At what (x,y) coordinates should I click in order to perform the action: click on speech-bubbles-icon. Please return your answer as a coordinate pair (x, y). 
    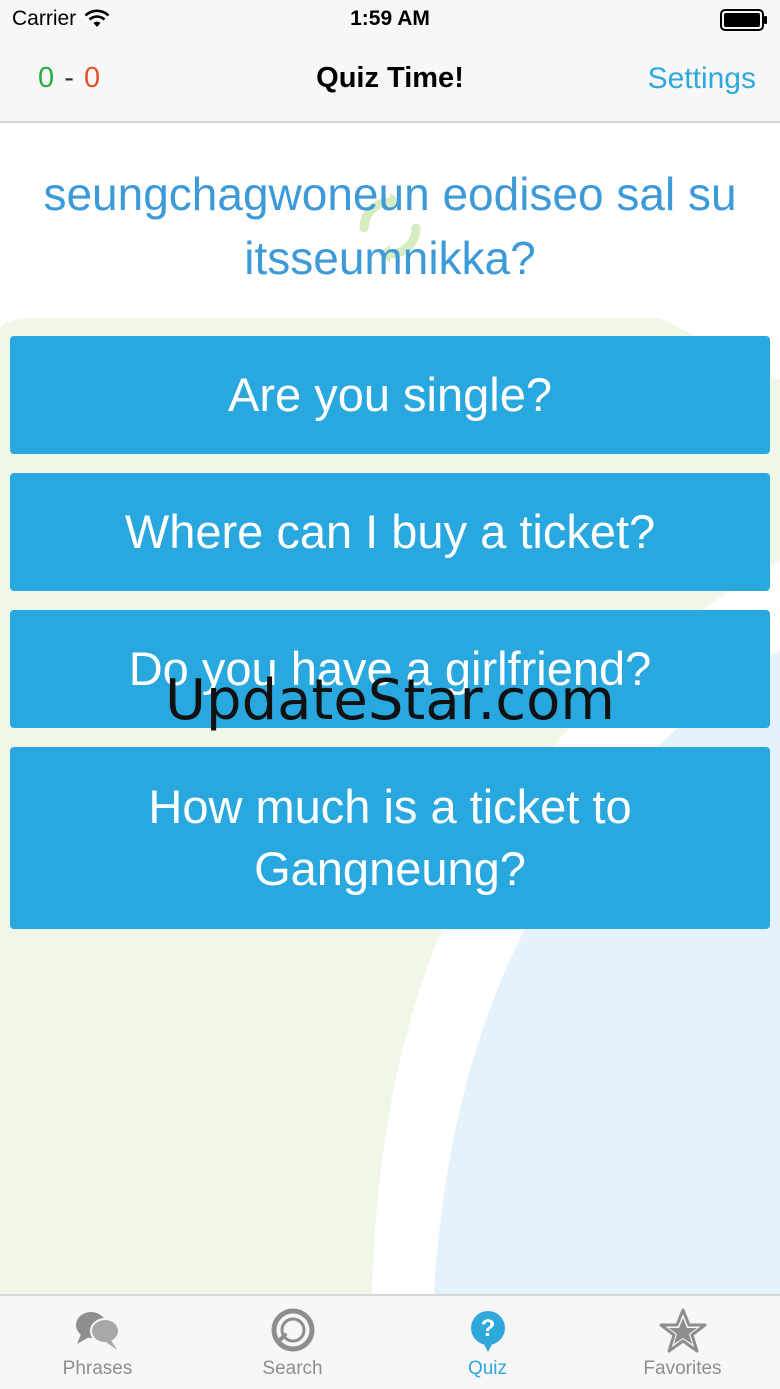
    Looking at the image, I should click on (97, 1331).